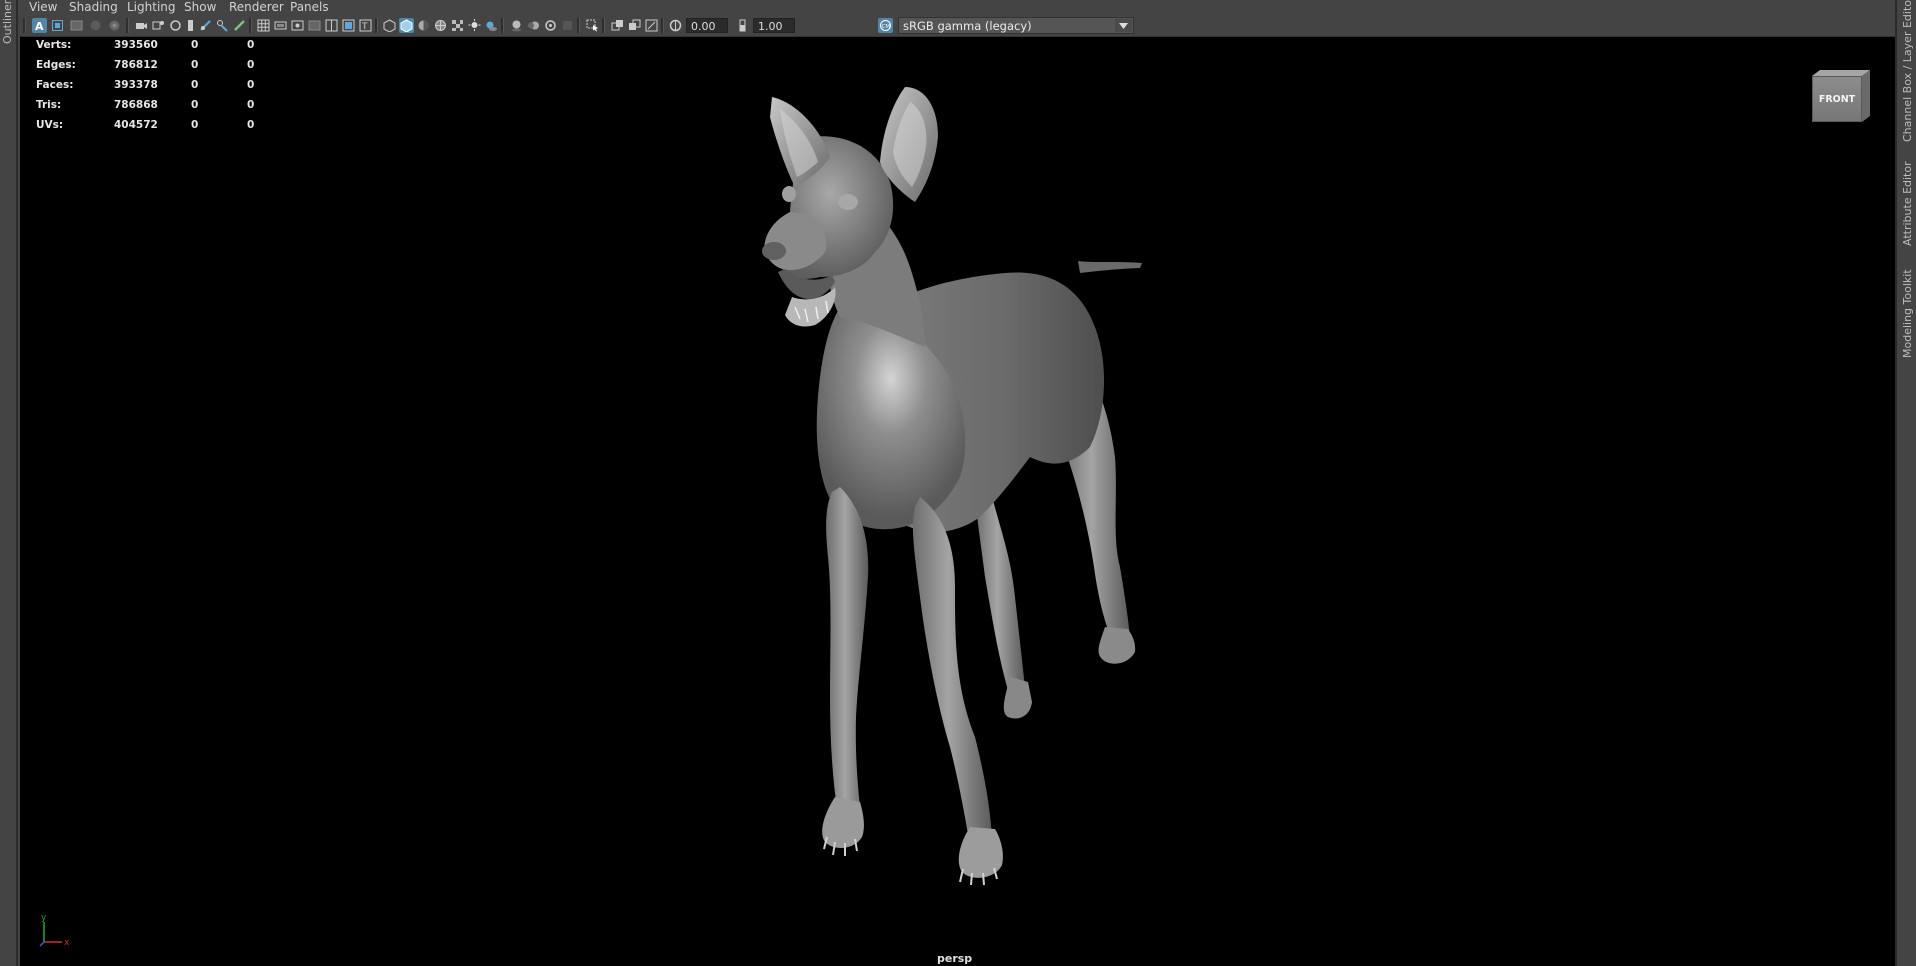 The width and height of the screenshot is (1916, 966). I want to click on wireframe-on-shaded-icon, so click(440, 25).